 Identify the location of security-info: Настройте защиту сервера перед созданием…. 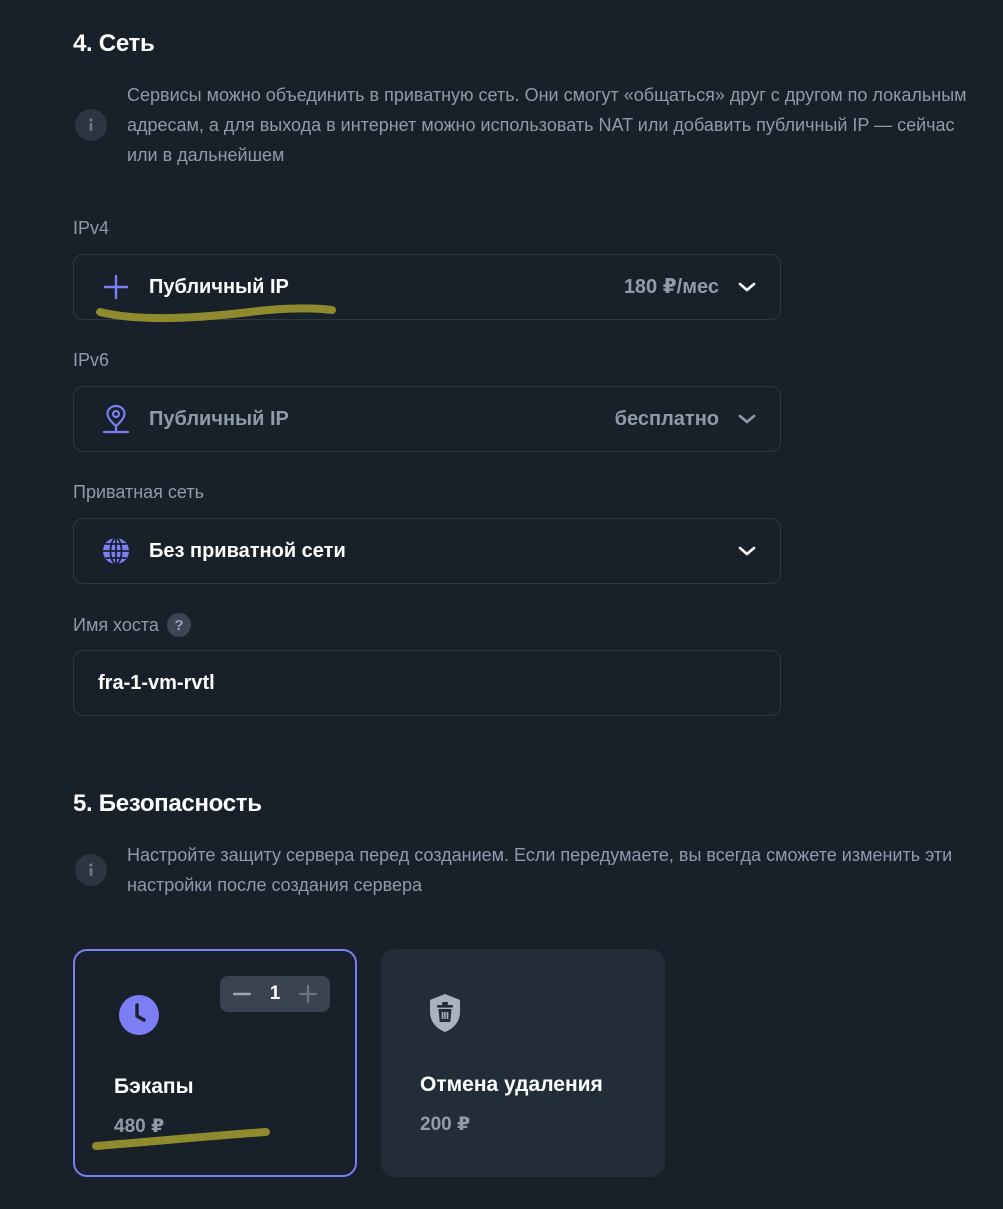
(523, 870).